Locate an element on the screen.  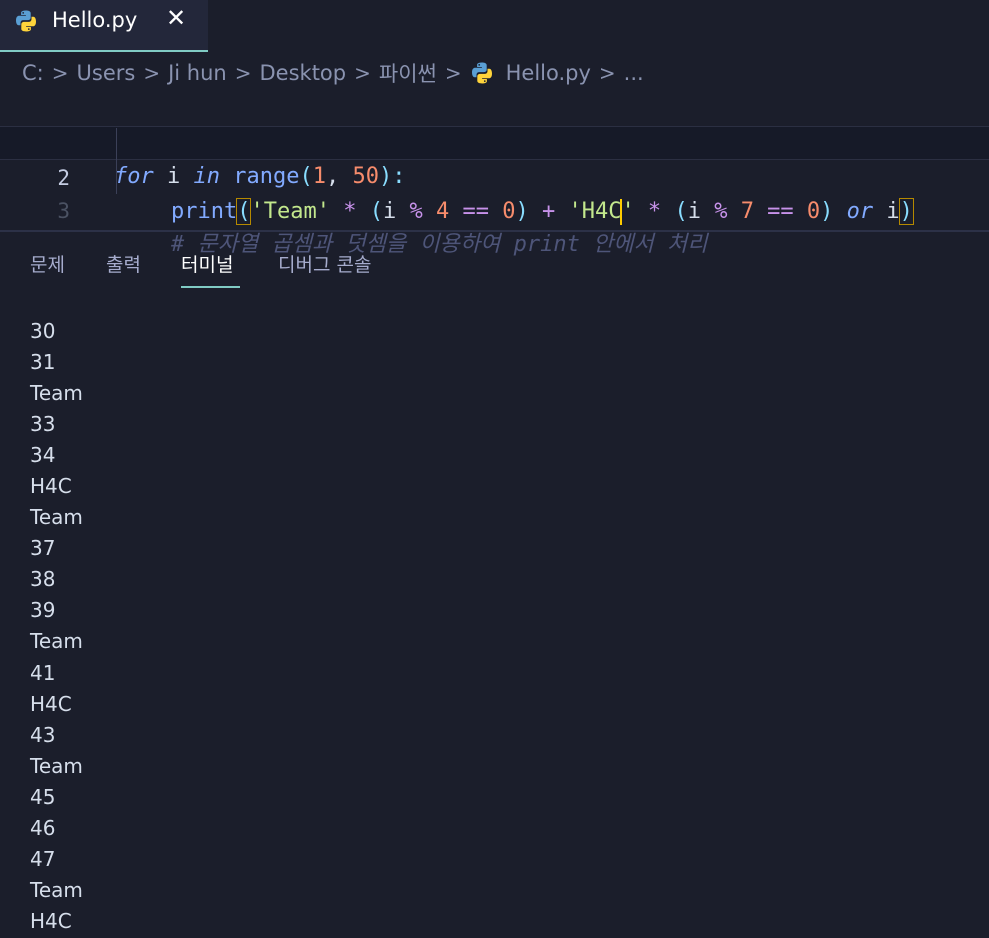
terminal-line: 30 is located at coordinates (43, 331).